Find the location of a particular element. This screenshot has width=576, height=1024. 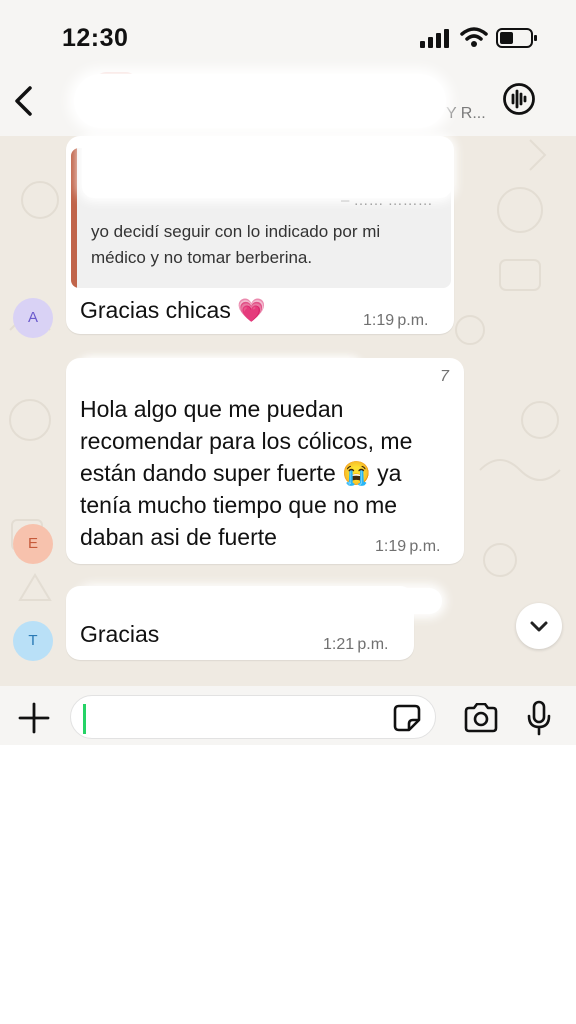

avatar: T is located at coordinates (33, 641).